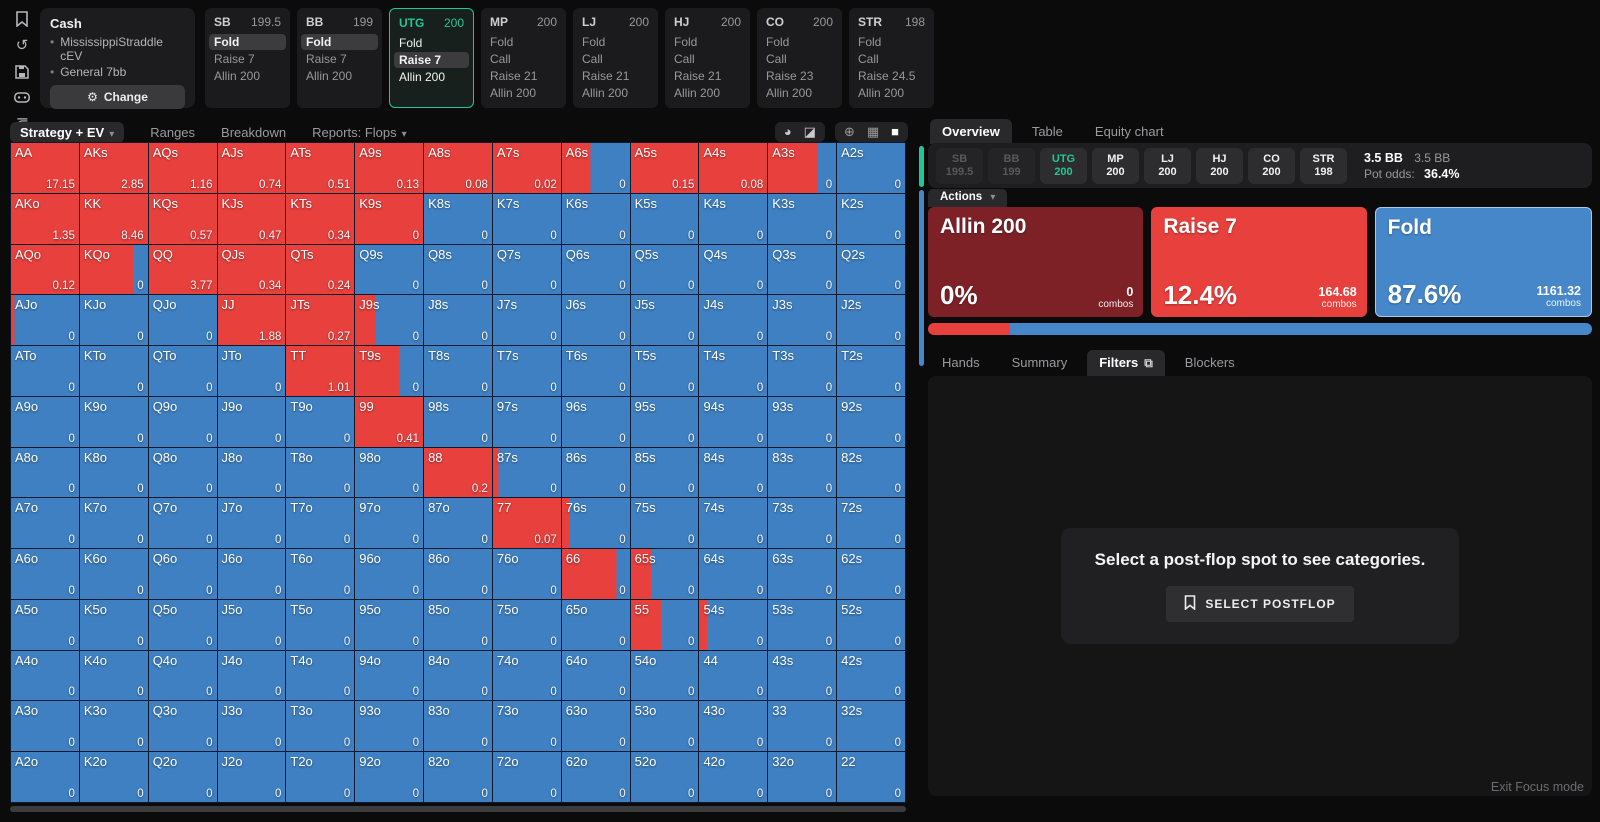 The image size is (1600, 822). What do you see at coordinates (45, 421) in the screenshot?
I see `hand-cell-a9o: A9o 0` at bounding box center [45, 421].